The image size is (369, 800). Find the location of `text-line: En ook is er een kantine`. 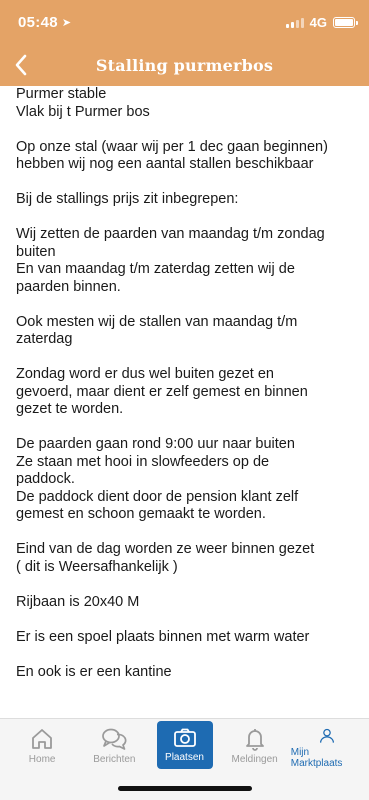

text-line: En ook is er een kantine is located at coordinates (94, 671).